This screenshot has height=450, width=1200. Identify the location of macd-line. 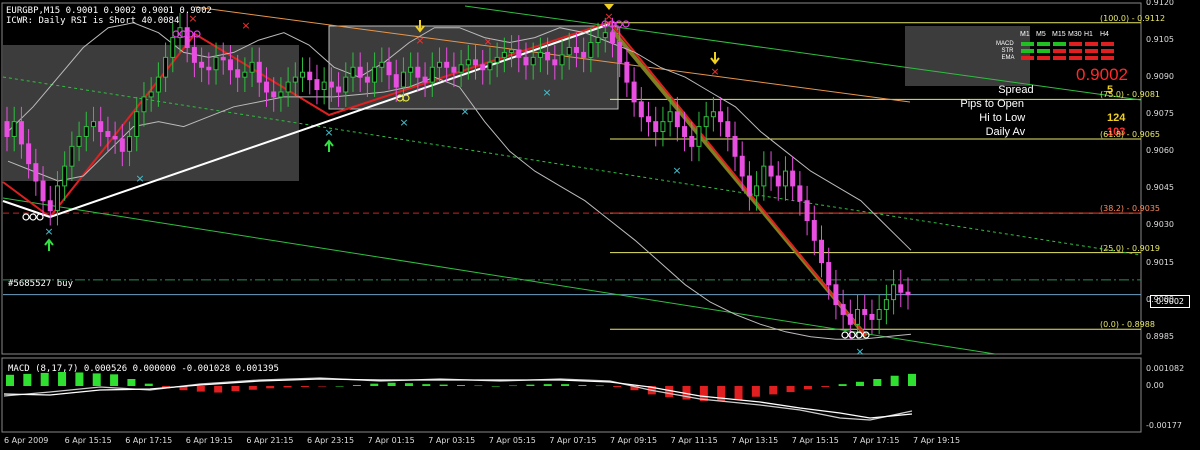
(458, 399).